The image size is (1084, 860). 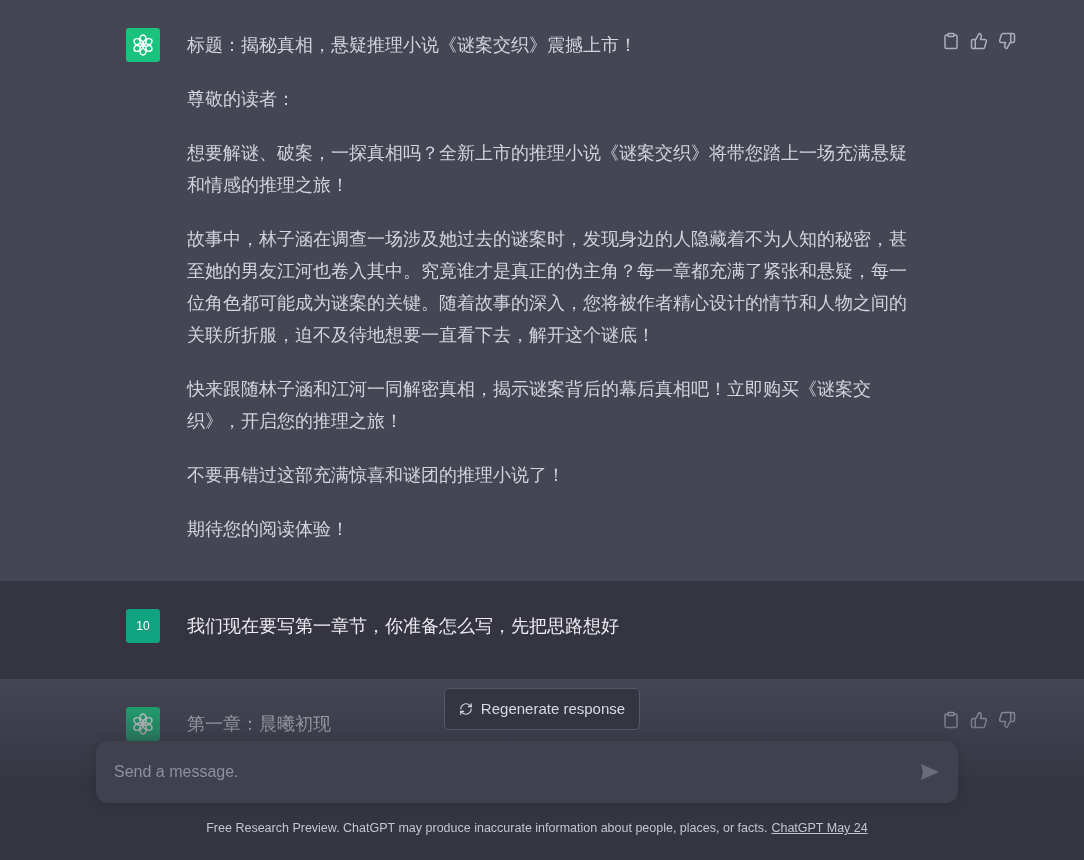 What do you see at coordinates (547, 169) in the screenshot?
I see `message-text: 想要解谜、破案，一探真相吗？全新上市的推理小说《谜案交织》将带您踏上一场充满悬疑和情感的推理之旅！` at bounding box center [547, 169].